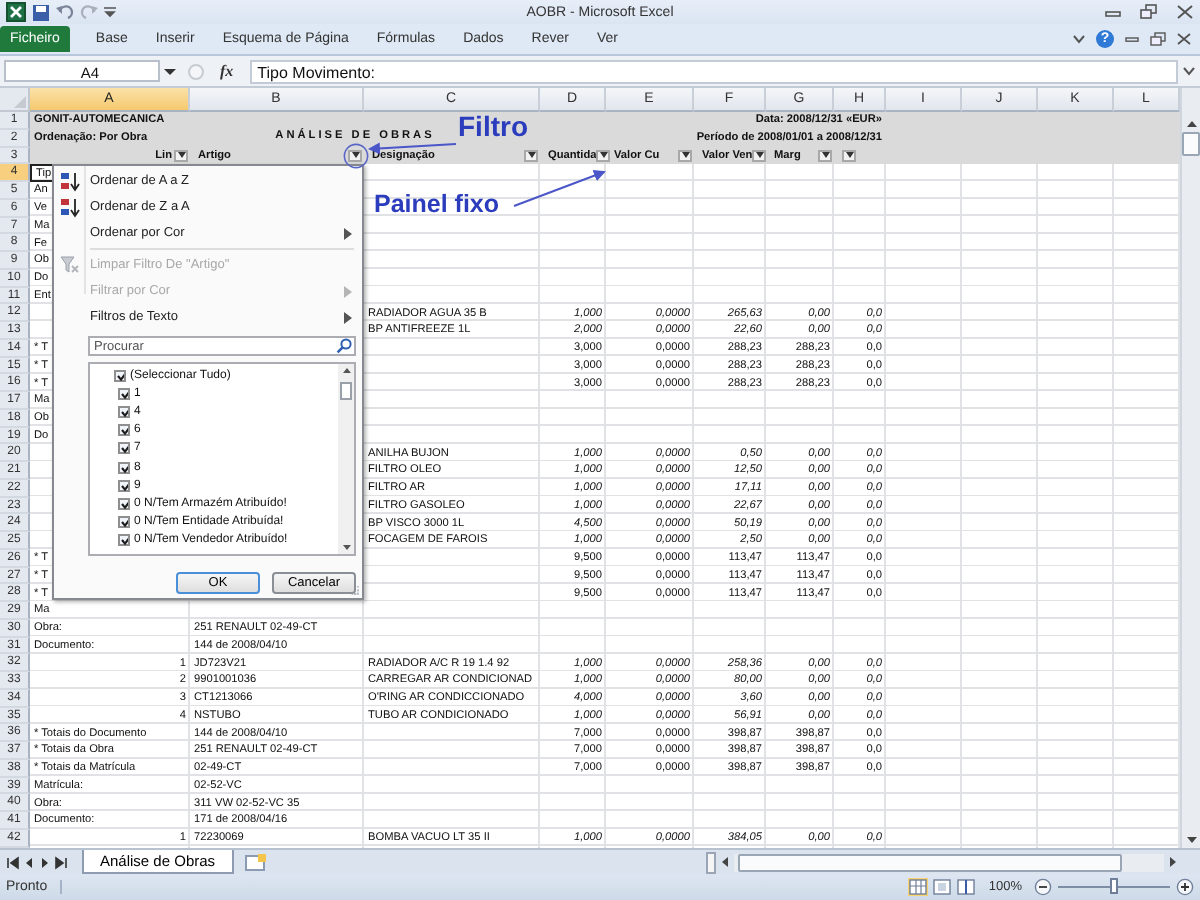 The height and width of the screenshot is (900, 1200). Describe the element at coordinates (346, 548) in the screenshot. I see `scroll-down-icon` at that location.